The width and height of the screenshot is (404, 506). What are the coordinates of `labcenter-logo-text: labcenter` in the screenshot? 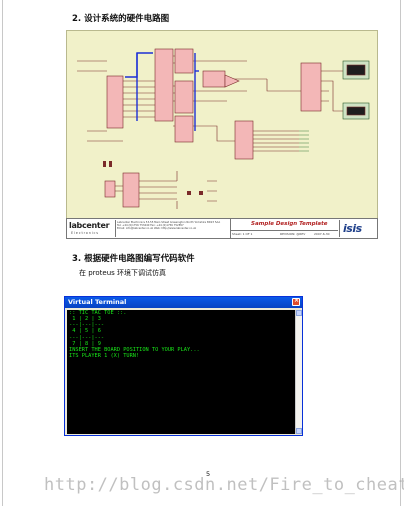 It's located at (89, 225).